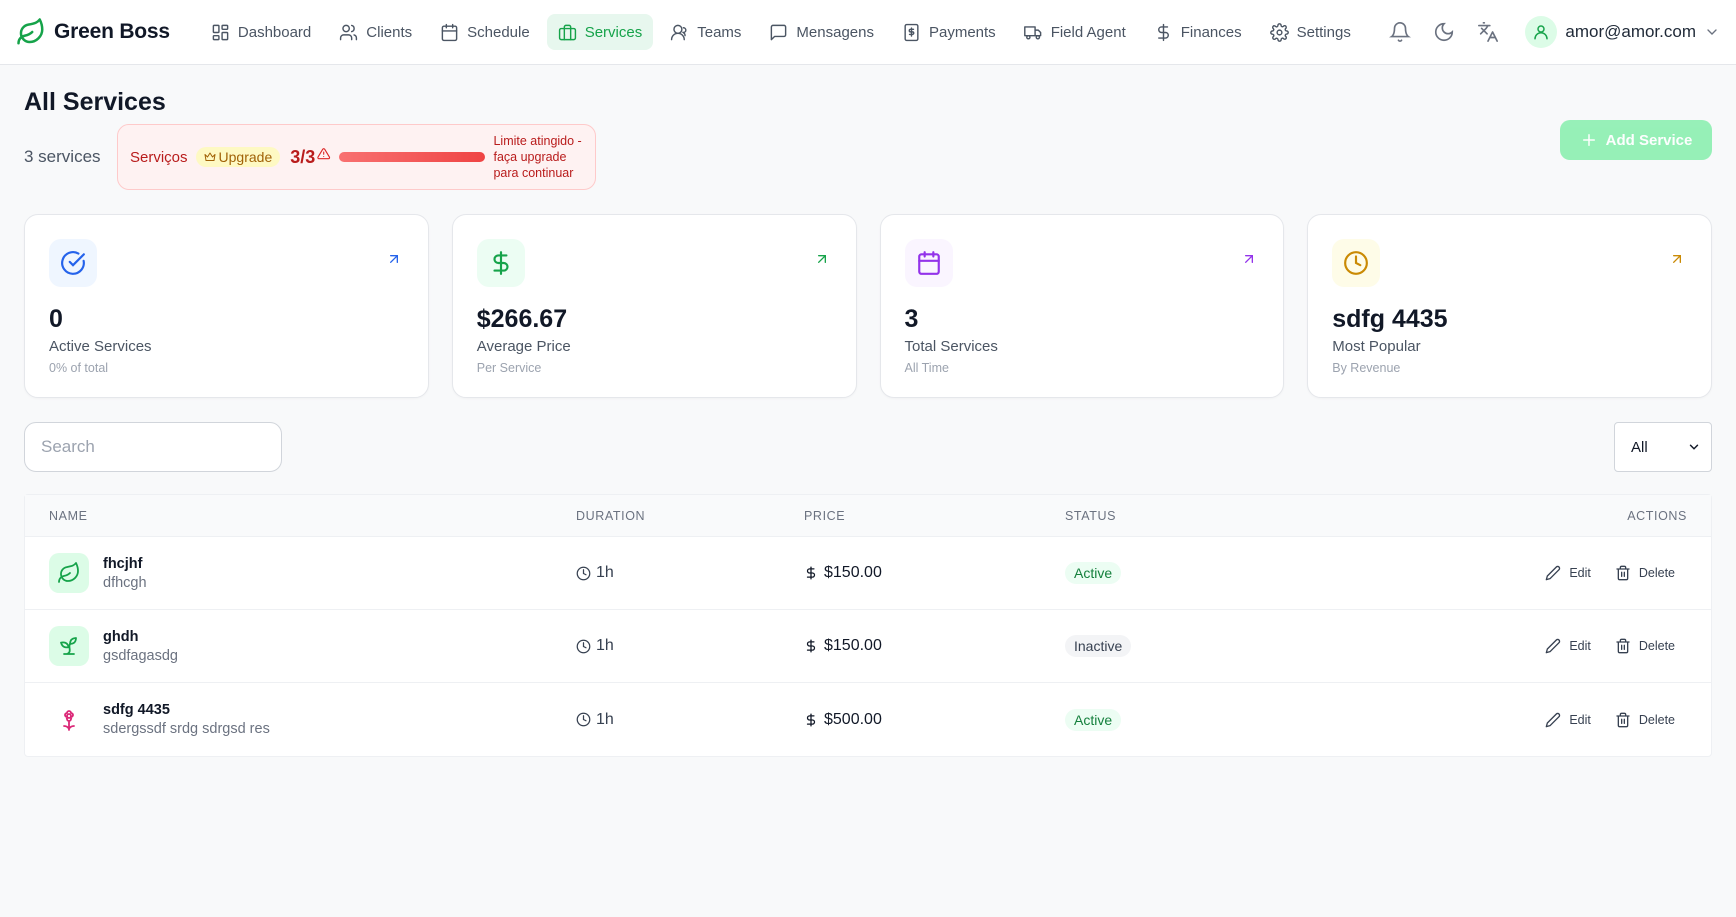  What do you see at coordinates (522, 319) in the screenshot?
I see `card-value: $266.67` at bounding box center [522, 319].